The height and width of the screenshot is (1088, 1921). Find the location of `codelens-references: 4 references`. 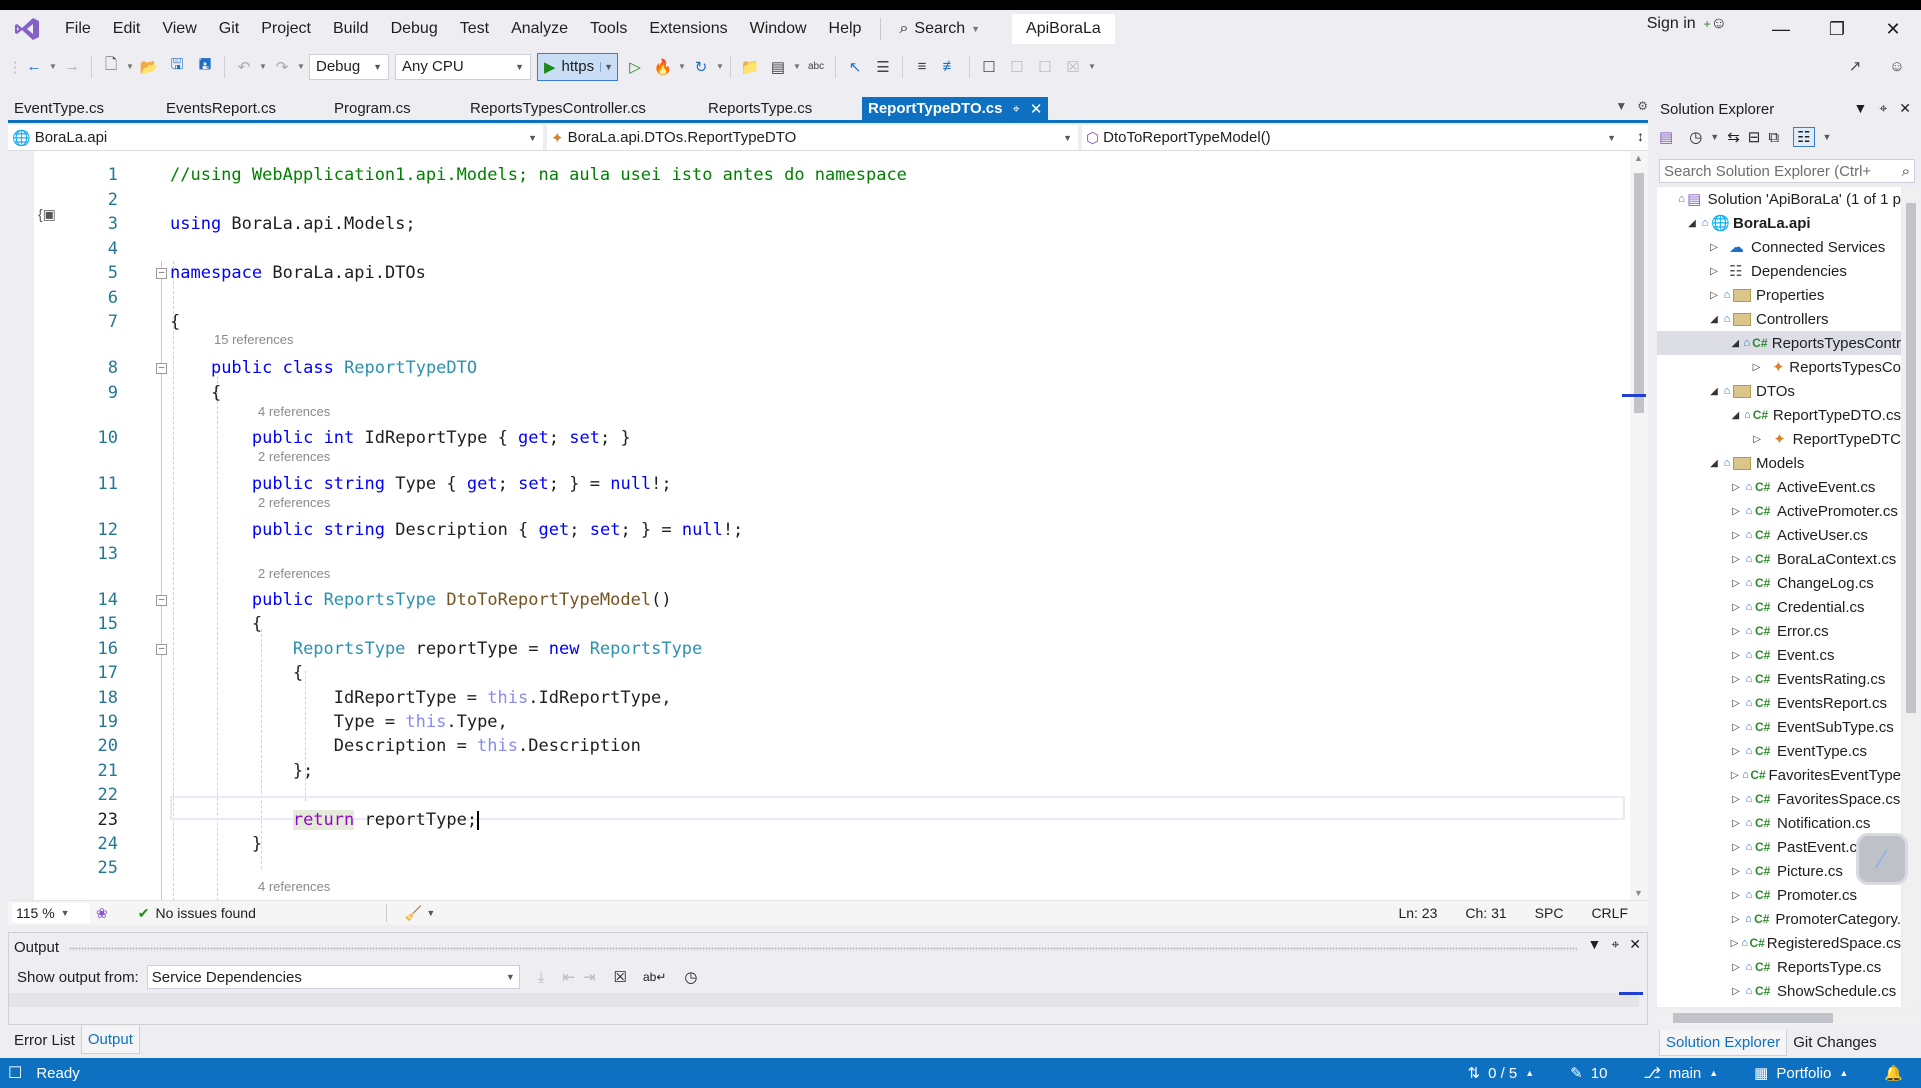

codelens-references: 4 references is located at coordinates (294, 886).